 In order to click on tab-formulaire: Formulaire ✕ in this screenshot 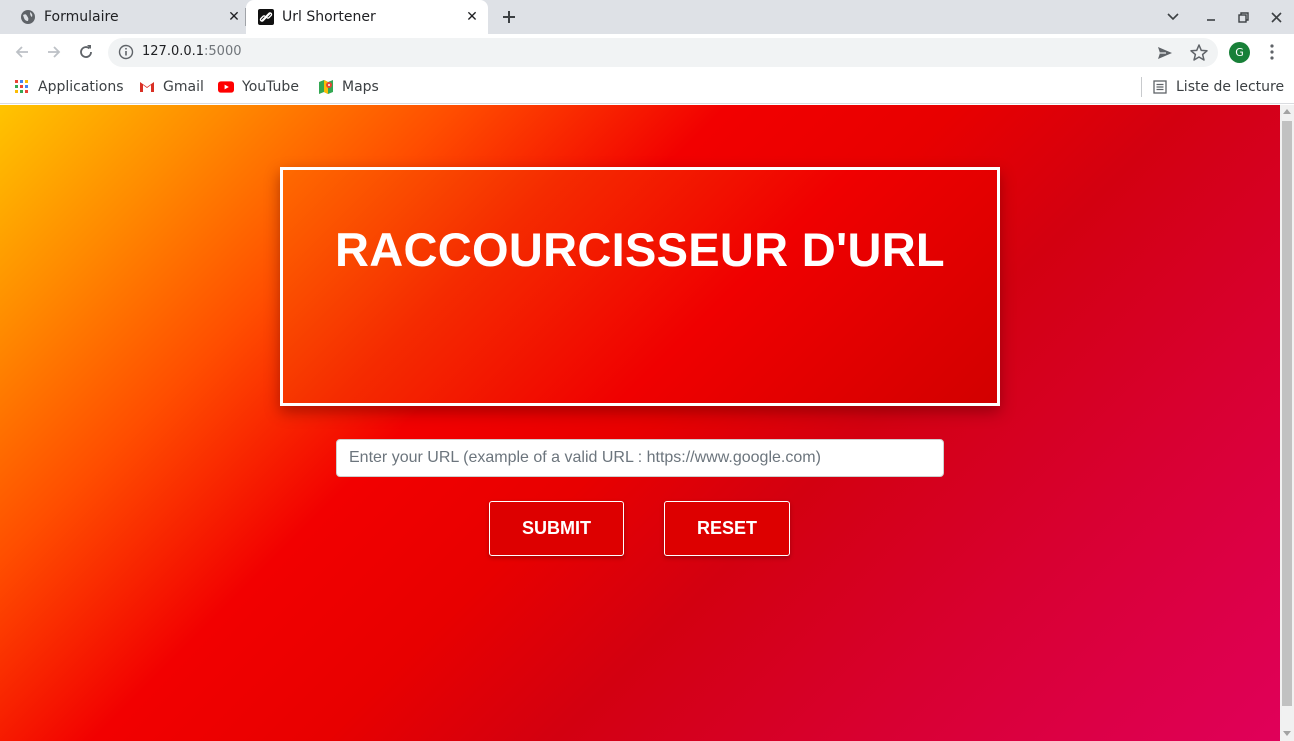, I will do `click(129, 17)`.